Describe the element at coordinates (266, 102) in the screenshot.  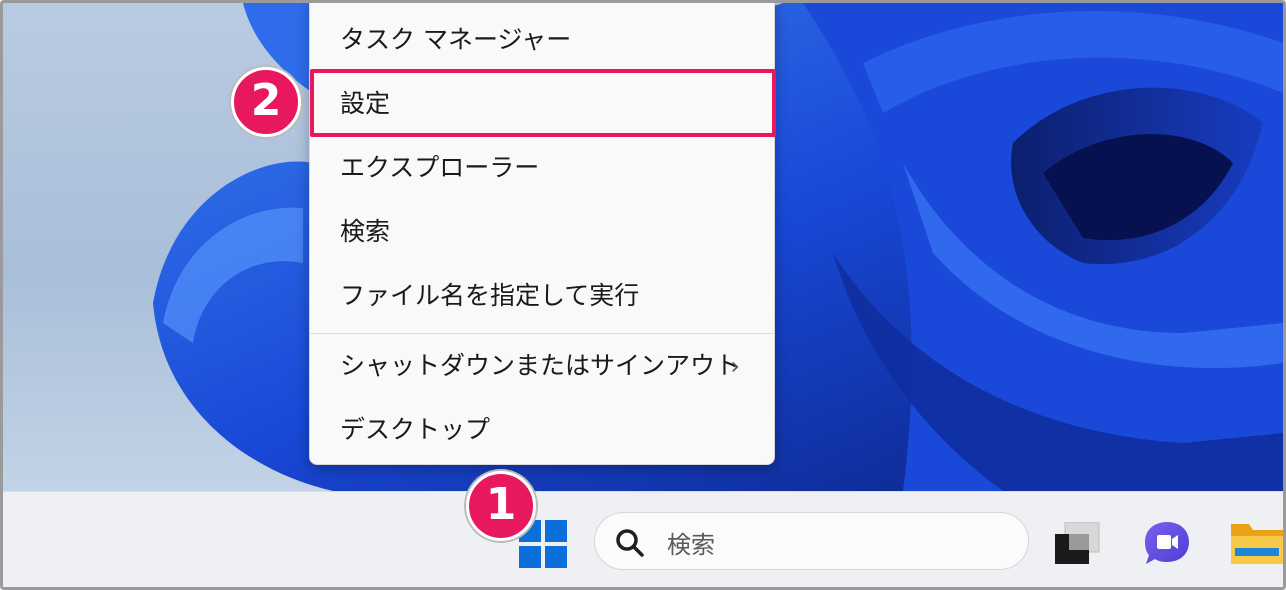
I see `step-2-badge: 2` at that location.